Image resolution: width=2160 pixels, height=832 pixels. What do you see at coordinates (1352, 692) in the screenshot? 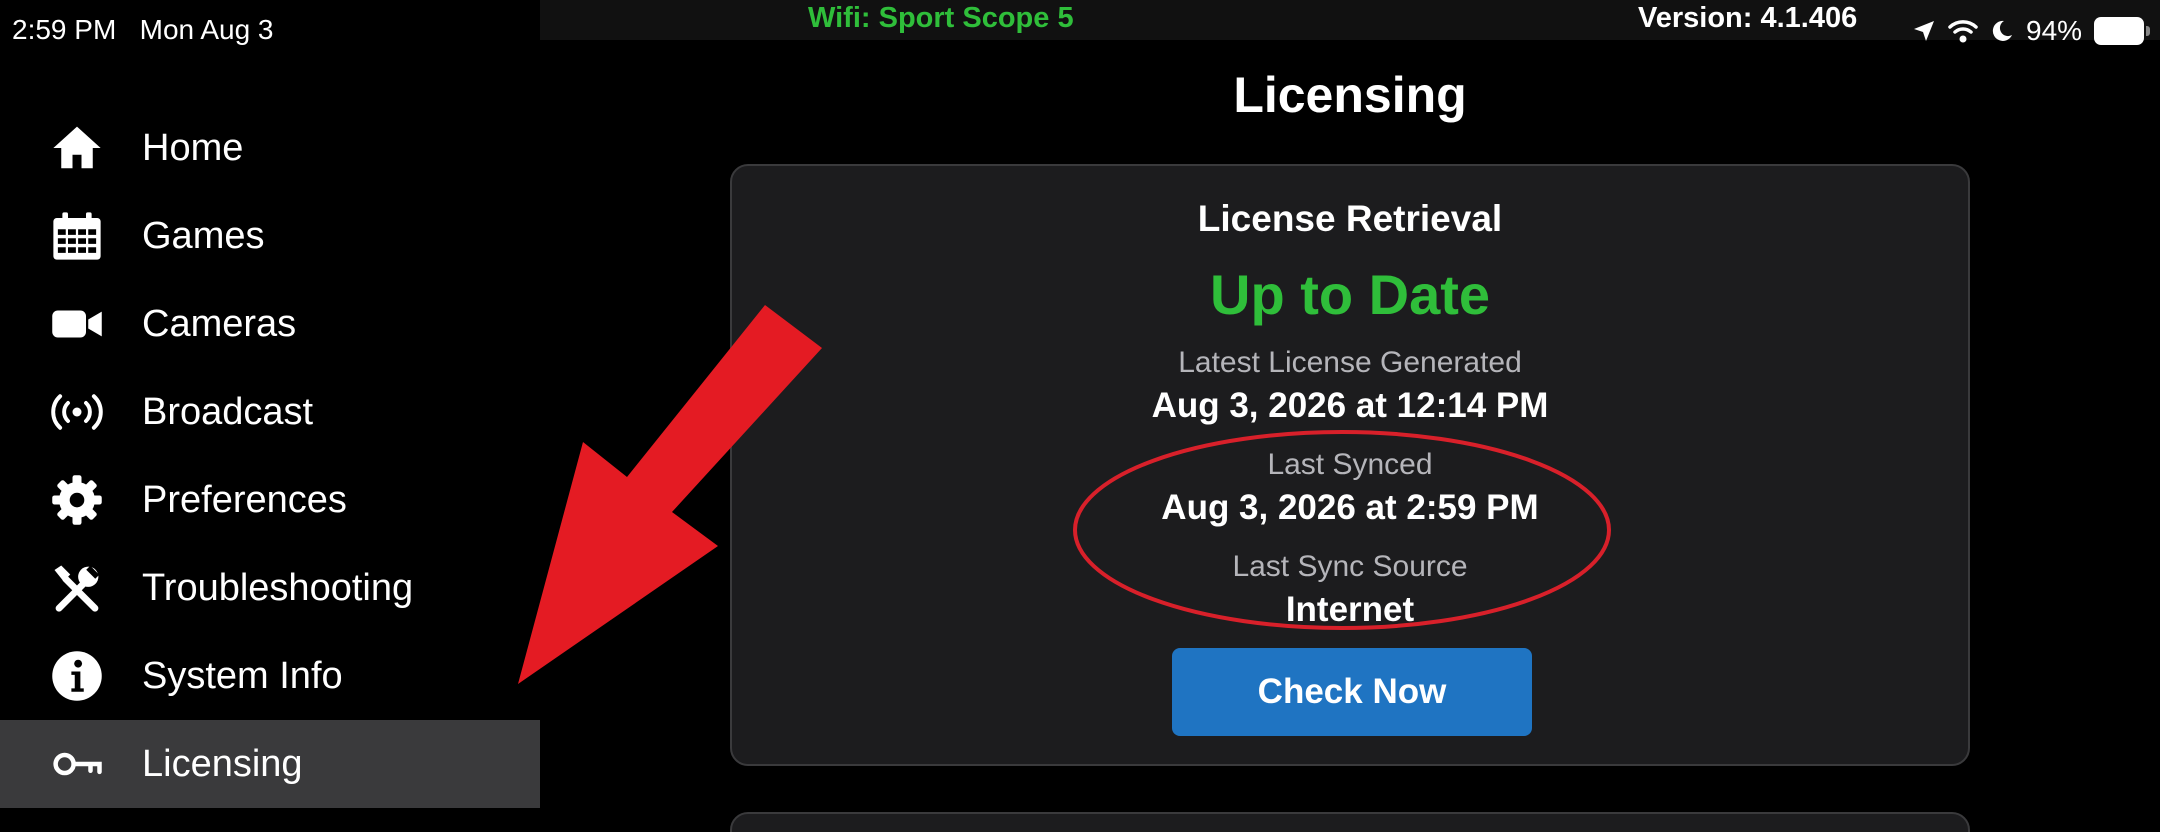
I see `check-now-button: Check Now` at bounding box center [1352, 692].